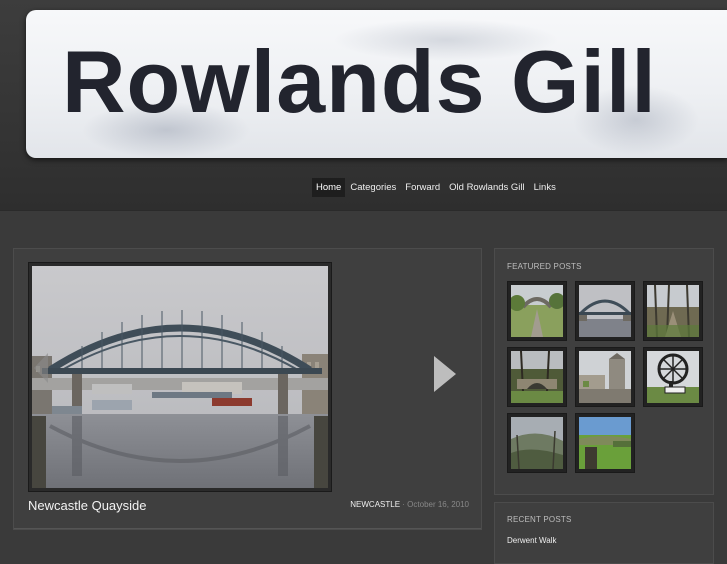 Image resolution: width=727 pixels, height=564 pixels. I want to click on slider-next-button, so click(445, 376).